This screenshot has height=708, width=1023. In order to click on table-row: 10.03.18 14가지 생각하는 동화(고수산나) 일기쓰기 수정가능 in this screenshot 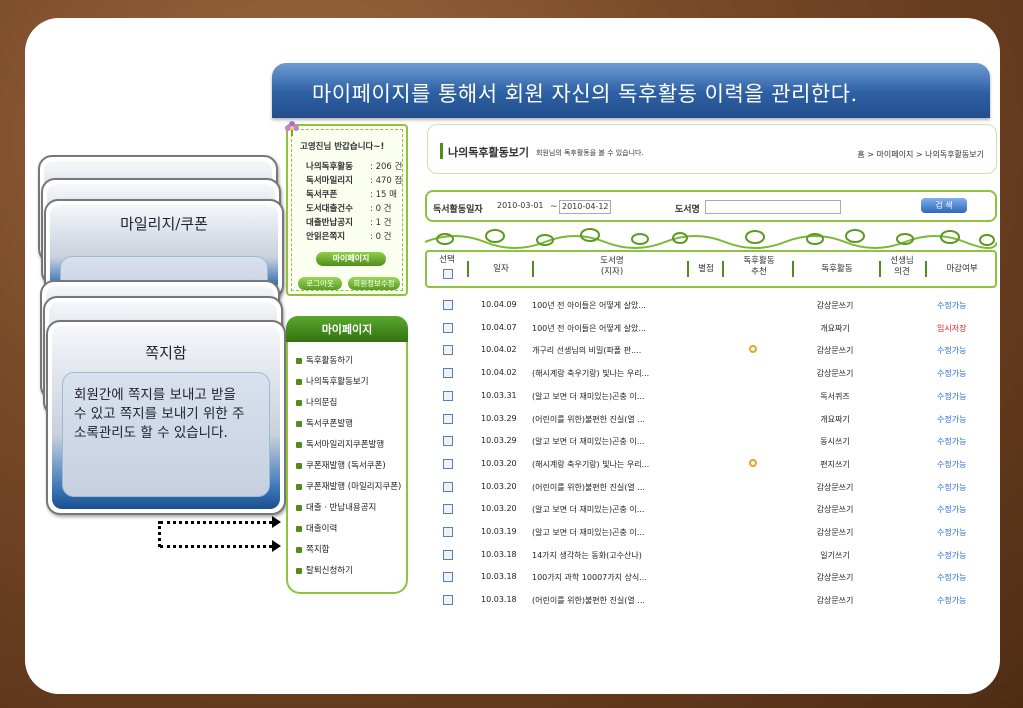, I will do `click(711, 555)`.